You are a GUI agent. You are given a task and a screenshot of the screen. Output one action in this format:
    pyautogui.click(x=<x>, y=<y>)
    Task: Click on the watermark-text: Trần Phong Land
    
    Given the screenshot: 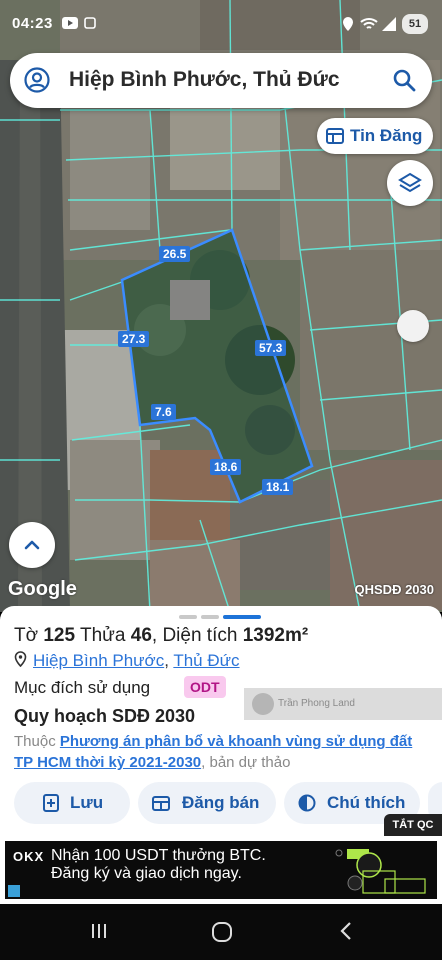 What is the action you would take?
    pyautogui.click(x=316, y=703)
    